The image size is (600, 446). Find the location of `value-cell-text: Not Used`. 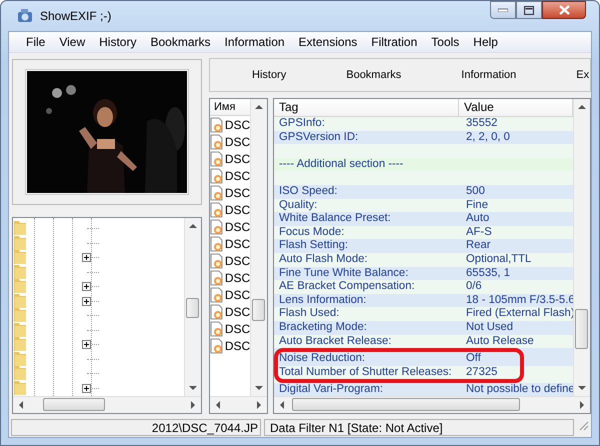

value-cell-text: Not Used is located at coordinates (489, 327).